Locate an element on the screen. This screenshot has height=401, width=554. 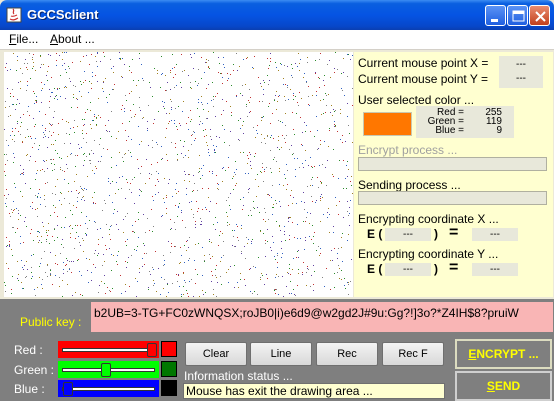
red-slider-track is located at coordinates (108, 350).